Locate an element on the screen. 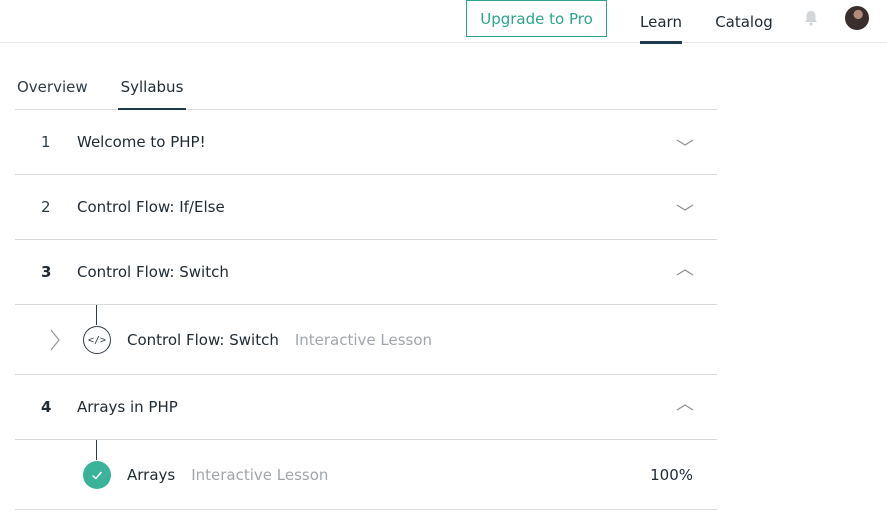  module-title: Control Flow: Switch is located at coordinates (153, 272).